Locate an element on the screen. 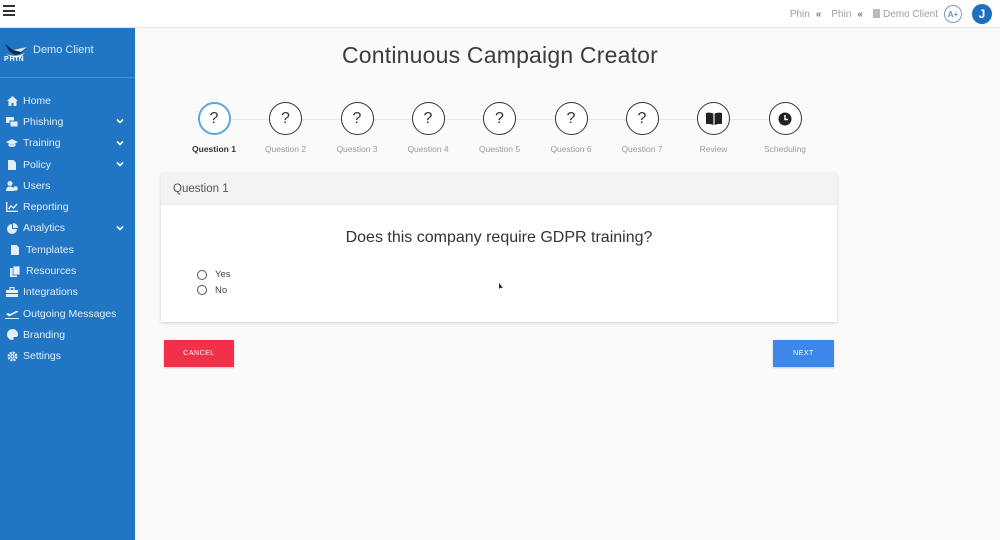 The width and height of the screenshot is (1000, 540). sidebar-item-label: Reporting is located at coordinates (46, 207).